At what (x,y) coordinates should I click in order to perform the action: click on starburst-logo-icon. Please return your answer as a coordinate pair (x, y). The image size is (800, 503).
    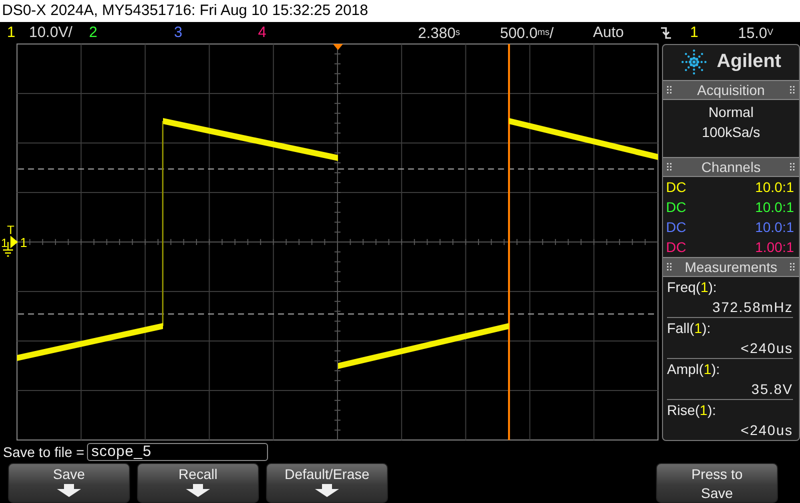
    Looking at the image, I should click on (693, 62).